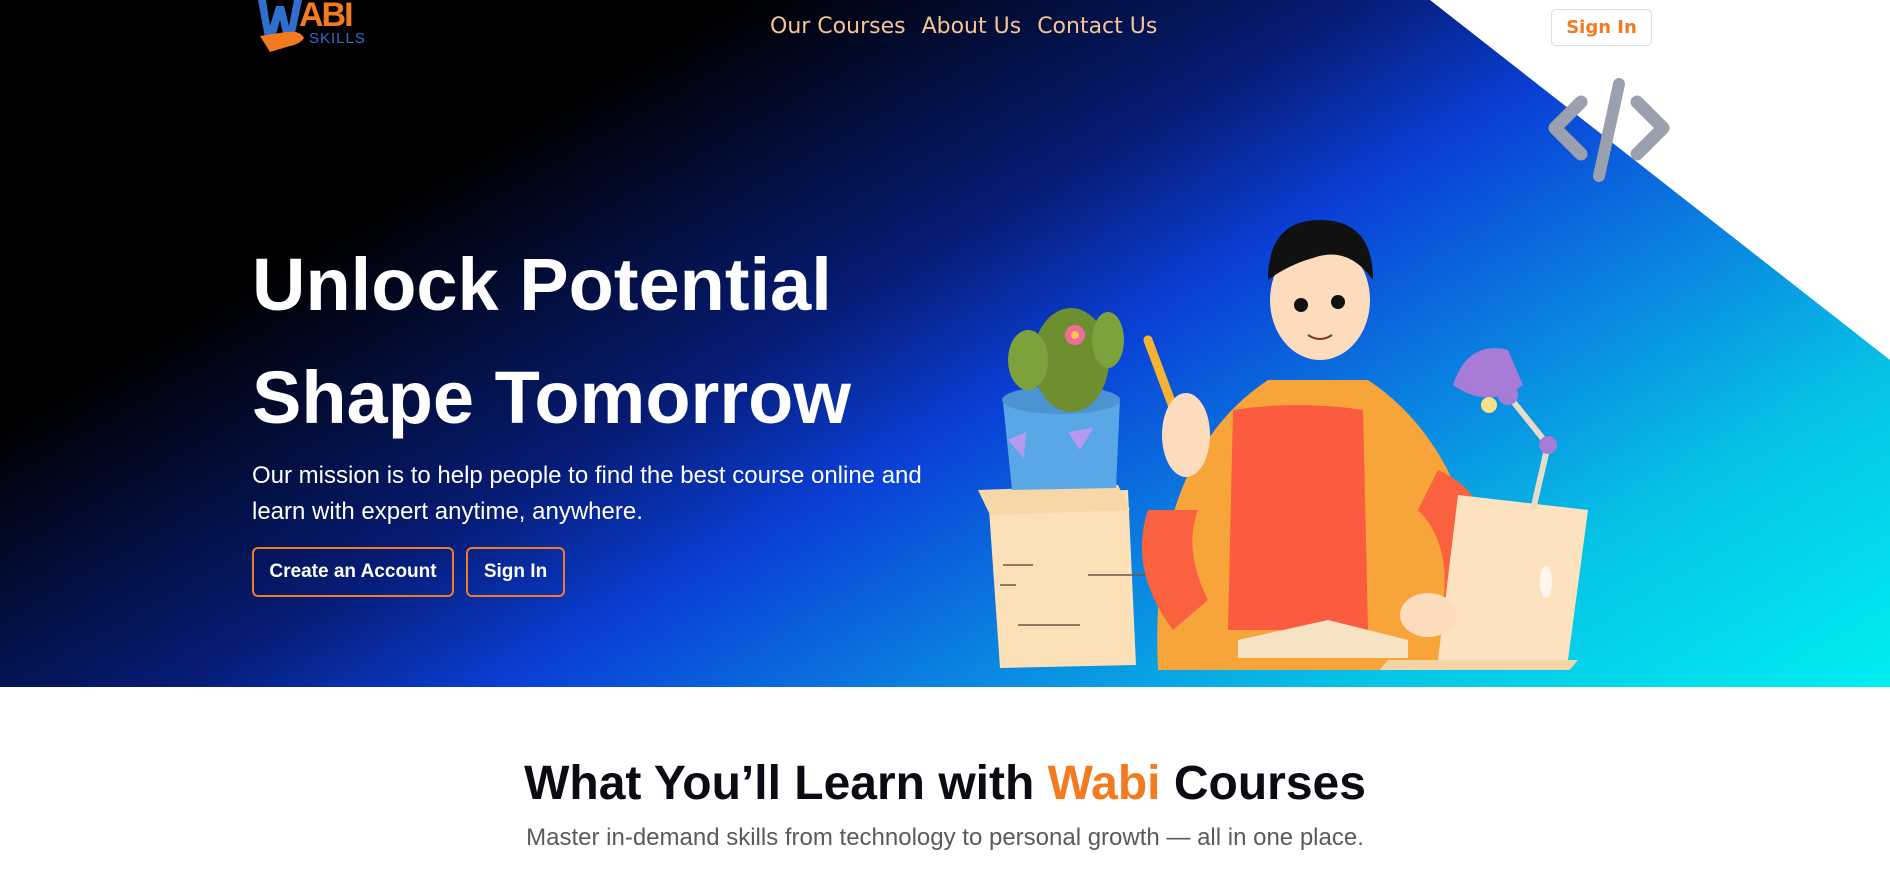 This screenshot has height=879, width=1890. Describe the element at coordinates (838, 26) in the screenshot. I see `nav-link-our-courses: Our Courses` at that location.